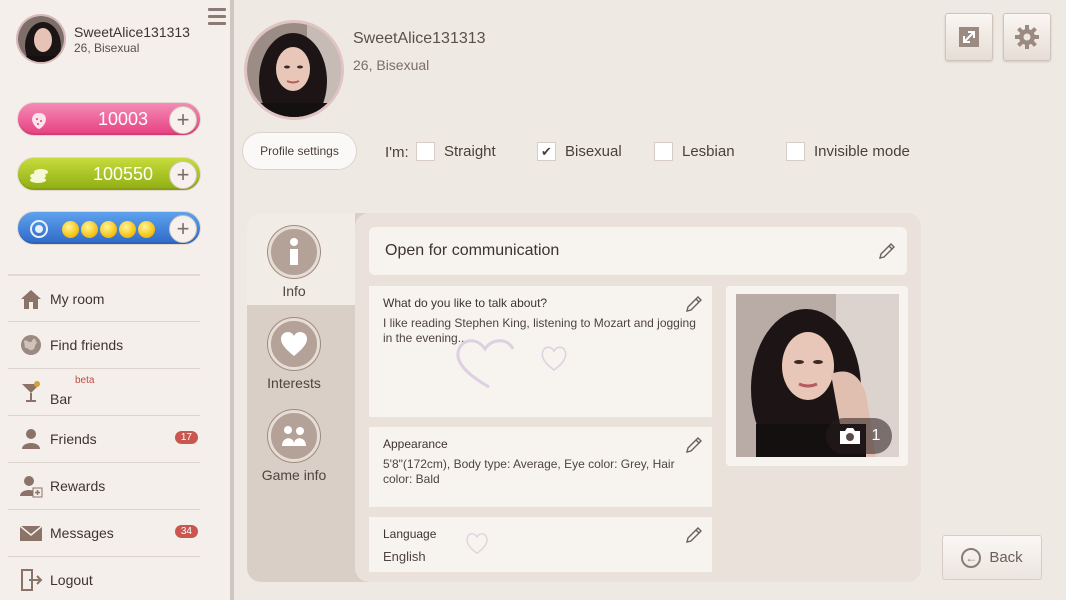 The image size is (1066, 600). What do you see at coordinates (1006, 557) in the screenshot?
I see `back-label: Back` at bounding box center [1006, 557].